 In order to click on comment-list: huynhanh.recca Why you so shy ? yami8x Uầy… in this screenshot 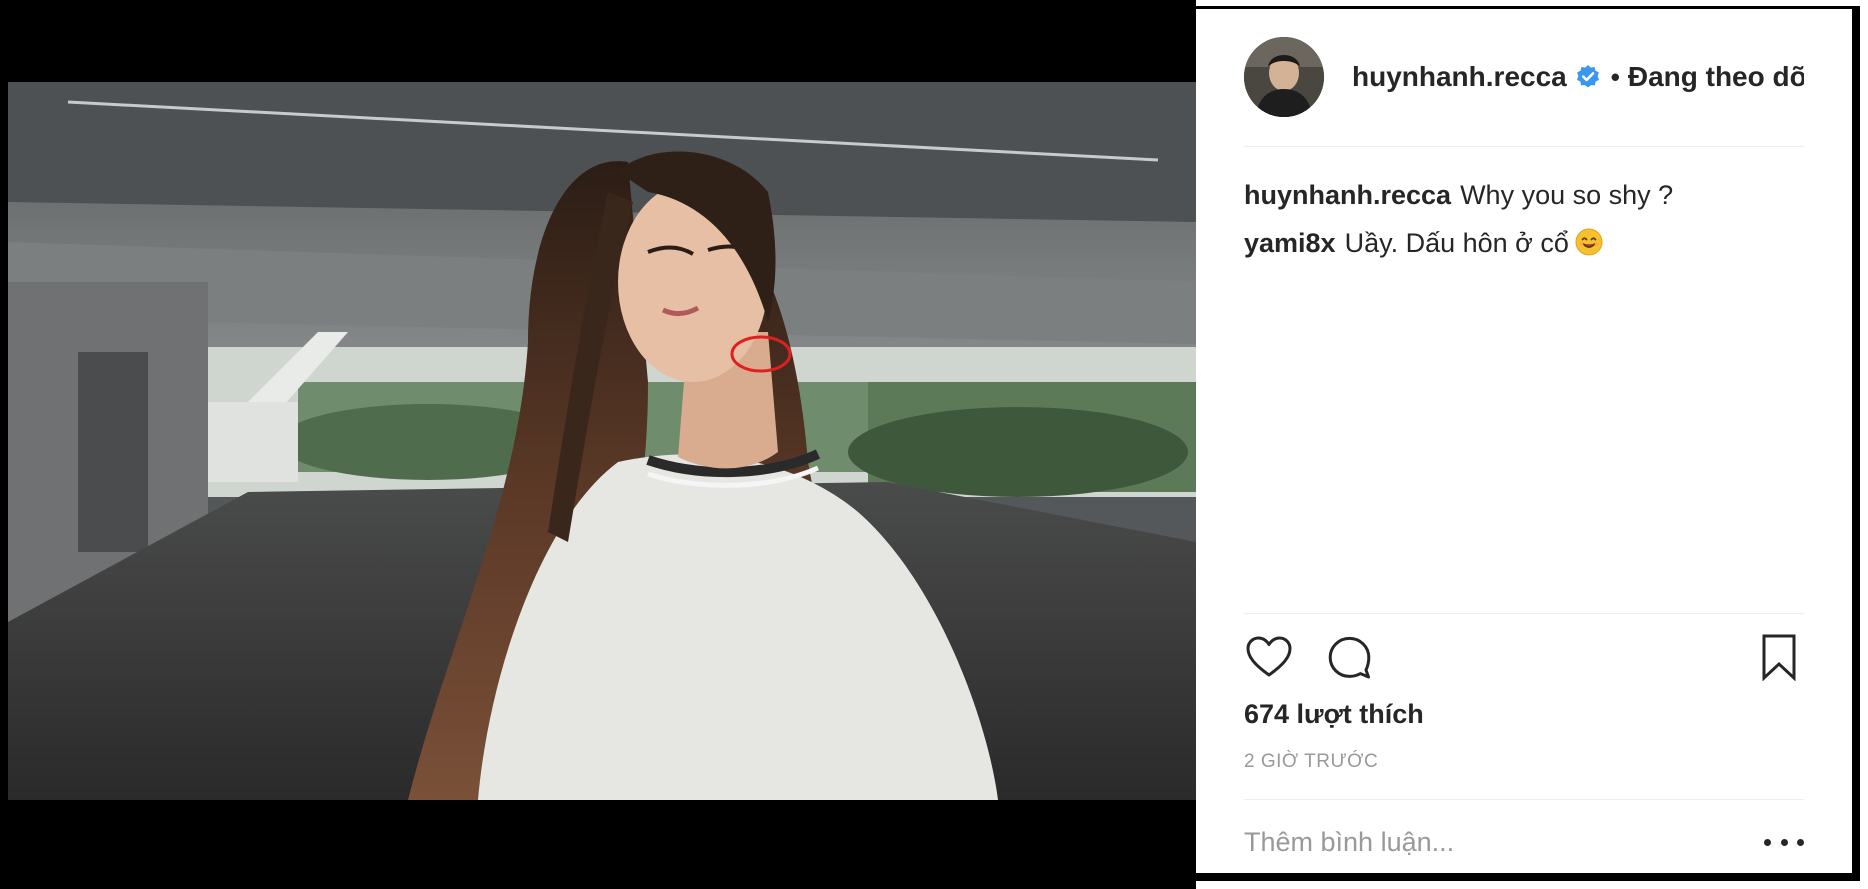, I will do `click(1524, 219)`.